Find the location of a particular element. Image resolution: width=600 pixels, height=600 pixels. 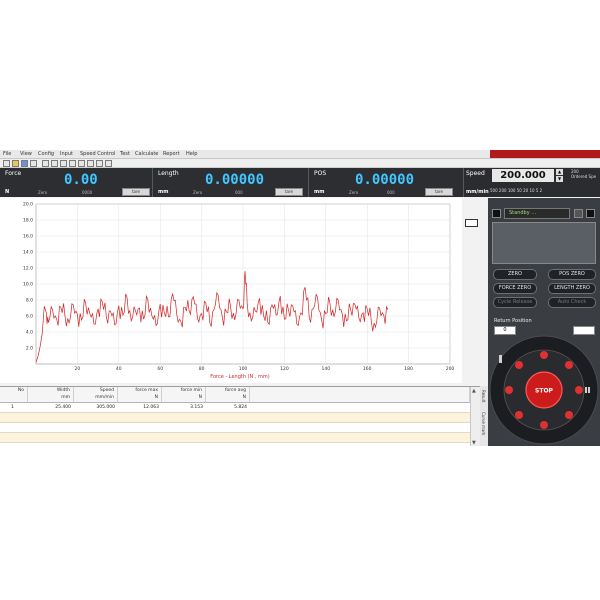

cut-icon is located at coordinates (45, 163).